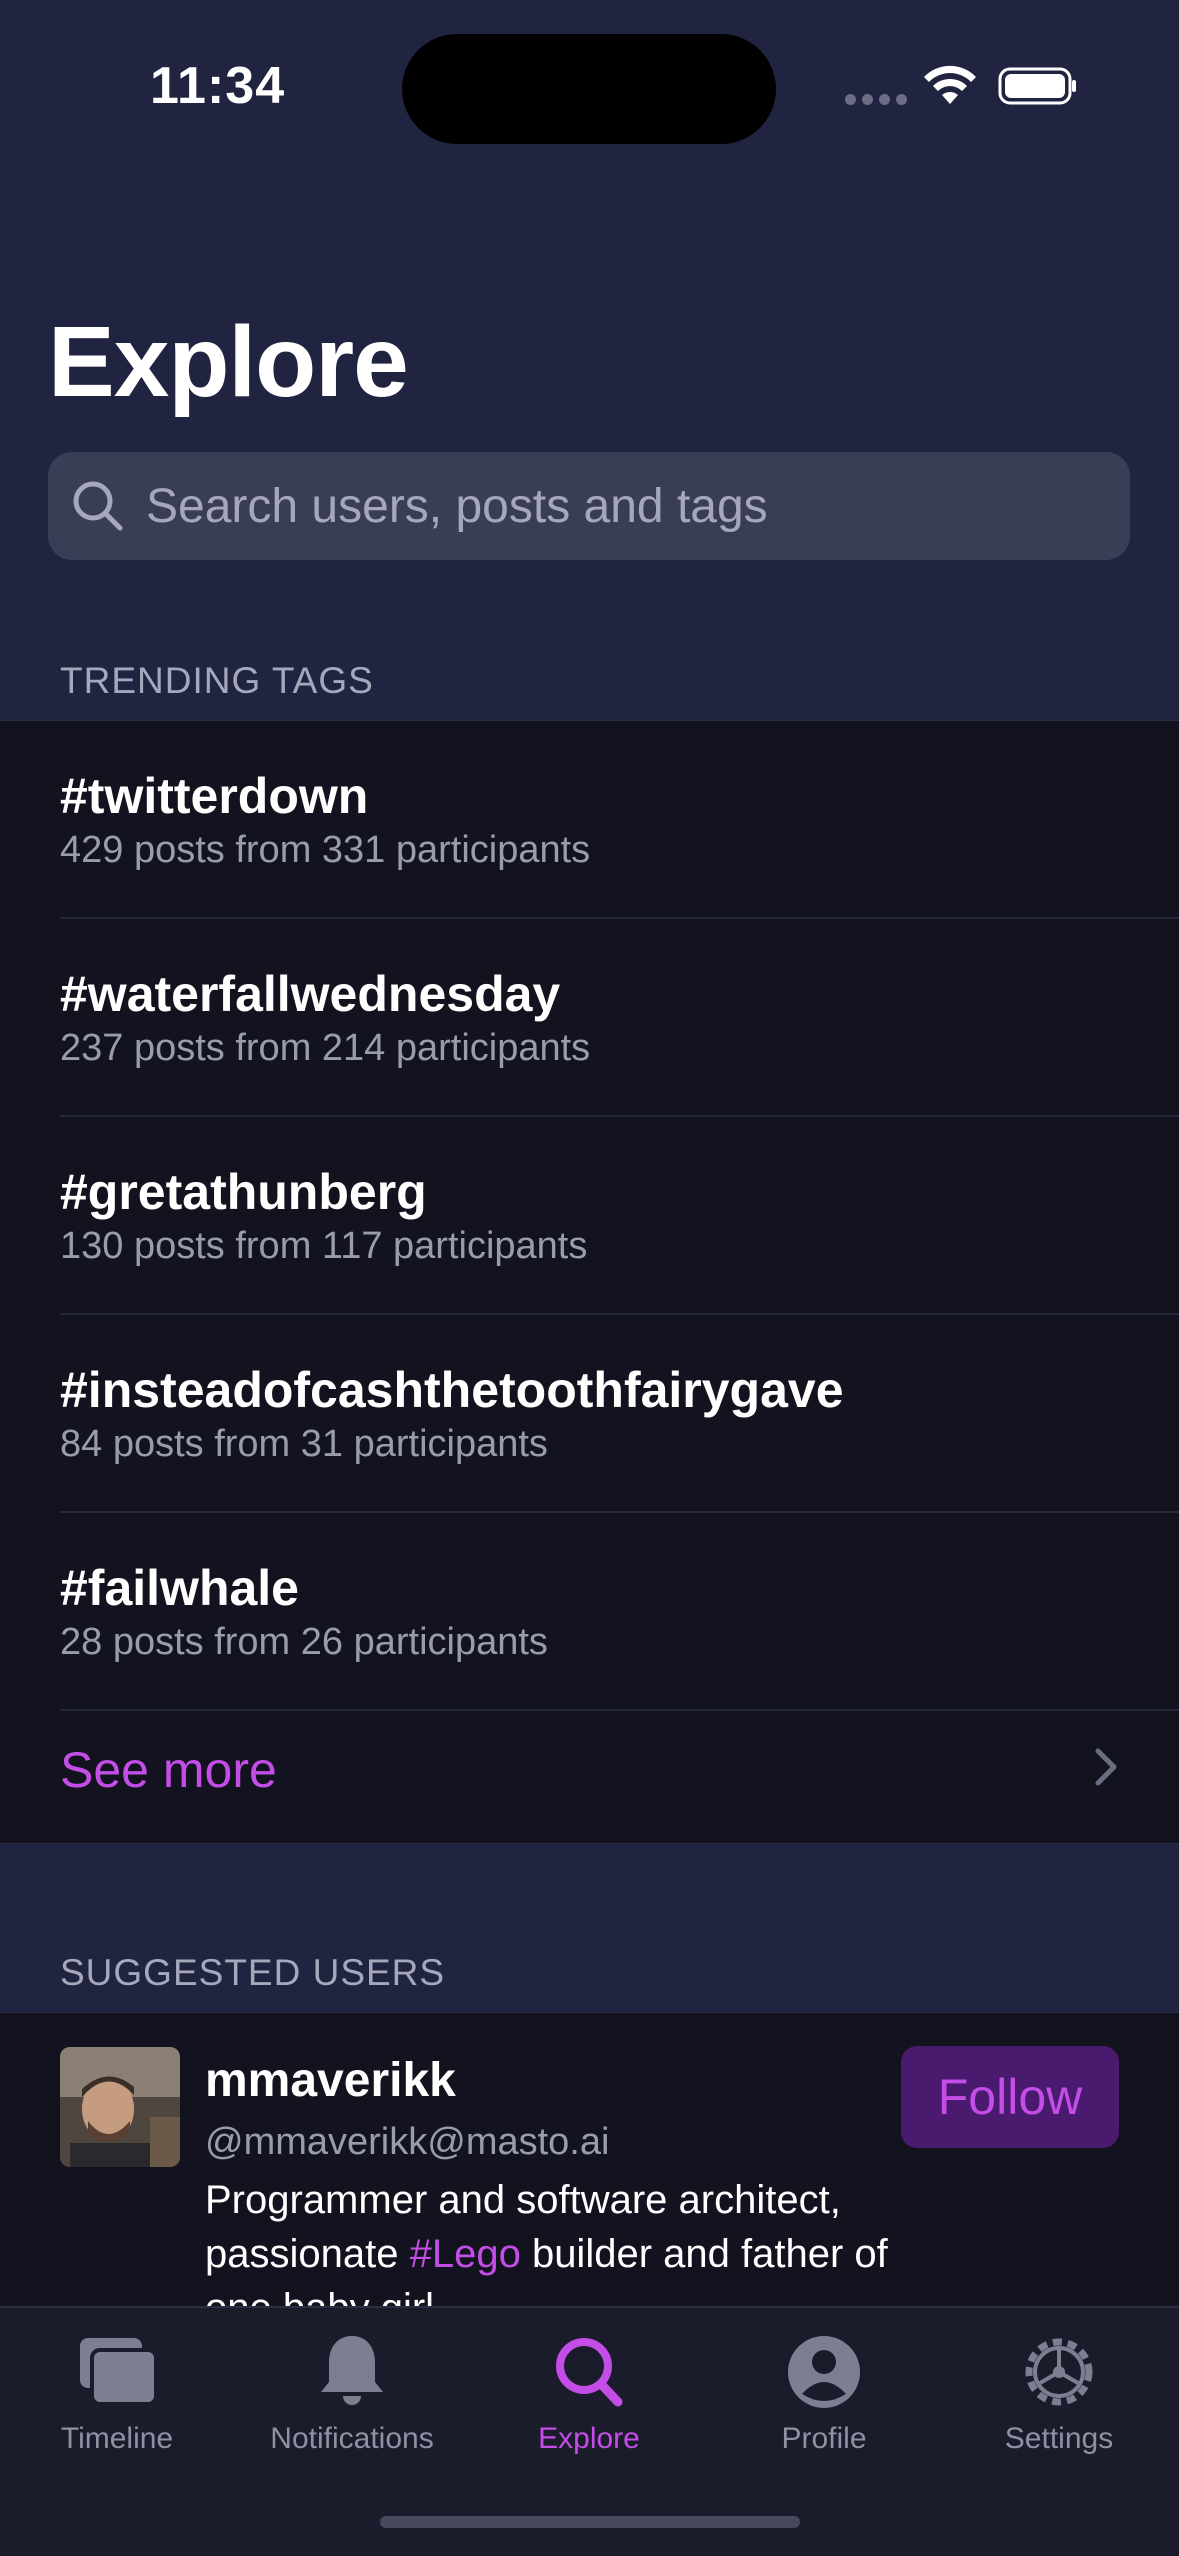  I want to click on follow-button: Follow, so click(1010, 2097).